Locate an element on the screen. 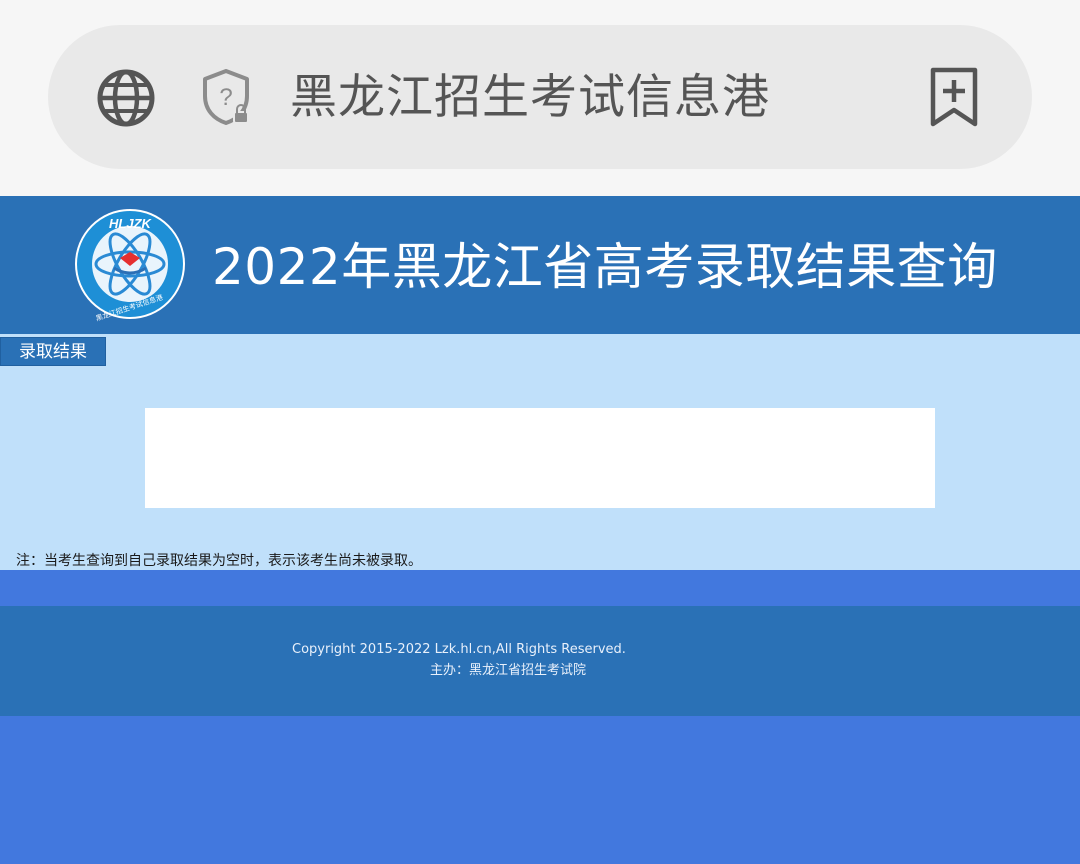 The height and width of the screenshot is (864, 1080). hljzk-logo: HLJZK 黑龙江招生考试信息港 is located at coordinates (130, 265).